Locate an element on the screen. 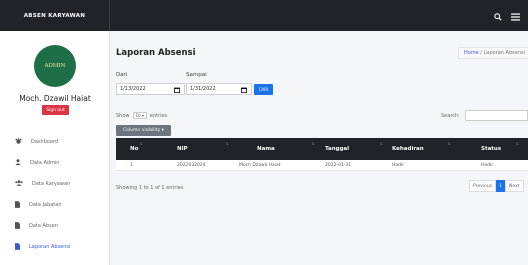 Image resolution: width=528 pixels, height=265 pixels. cell-nip: 2022032024 is located at coordinates (191, 165).